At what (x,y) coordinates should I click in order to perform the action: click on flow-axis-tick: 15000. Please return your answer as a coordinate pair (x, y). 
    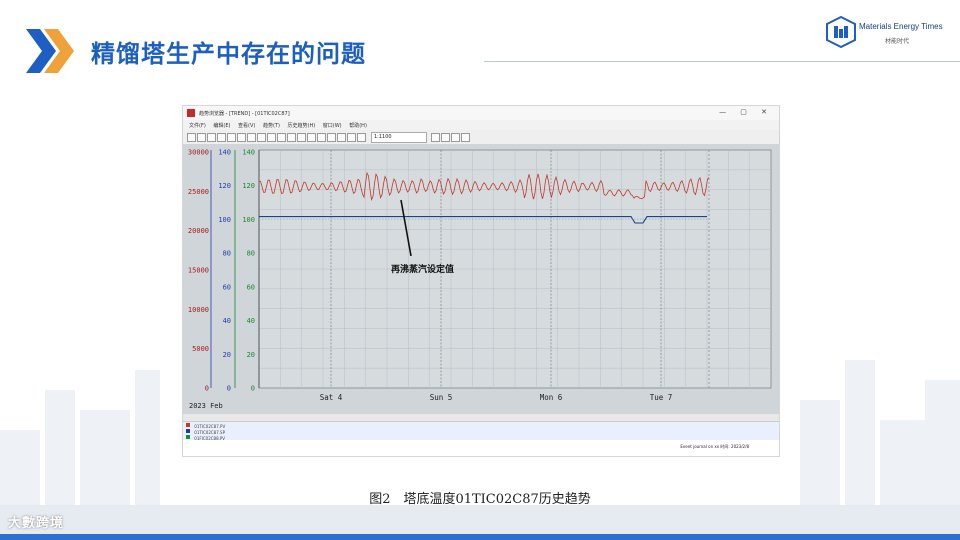
    Looking at the image, I should click on (198, 271).